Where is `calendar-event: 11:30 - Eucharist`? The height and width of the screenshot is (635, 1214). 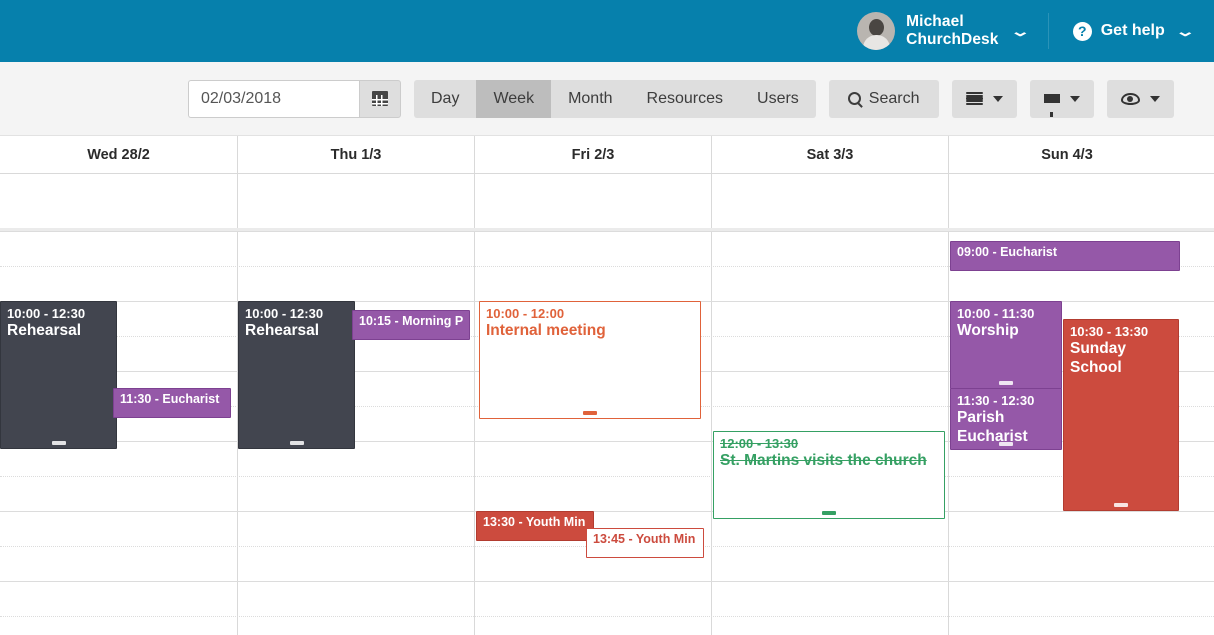 calendar-event: 11:30 - Eucharist is located at coordinates (172, 403).